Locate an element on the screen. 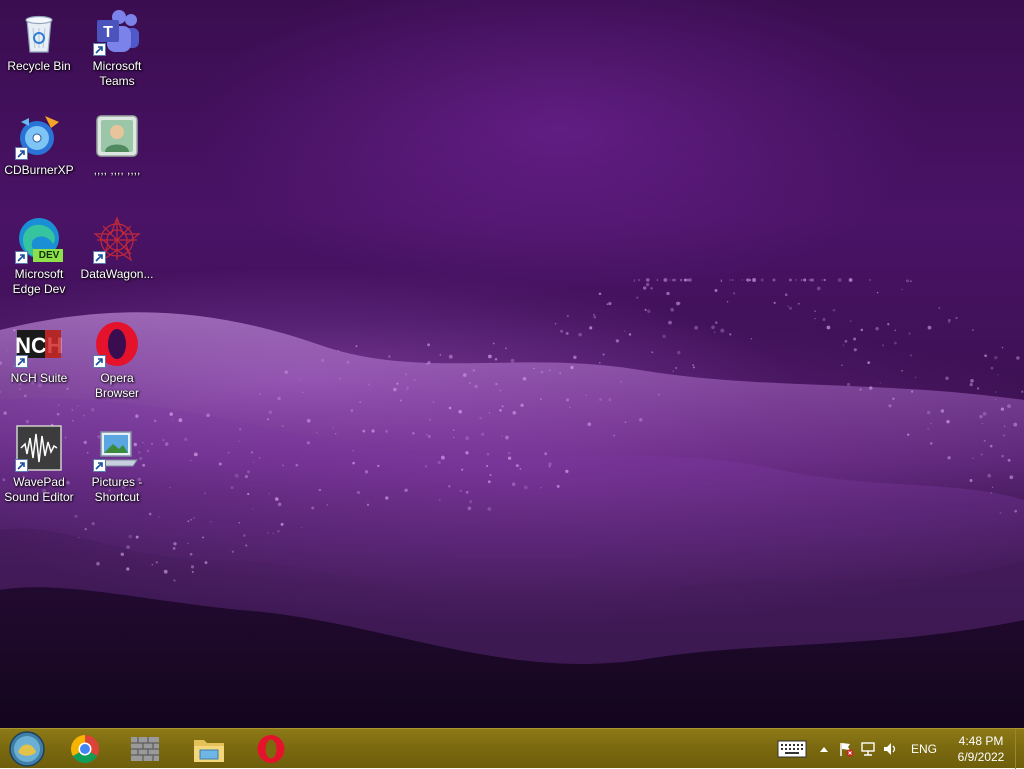 The width and height of the screenshot is (1024, 769). shortcut-arrow-icon is located at coordinates (99, 465).